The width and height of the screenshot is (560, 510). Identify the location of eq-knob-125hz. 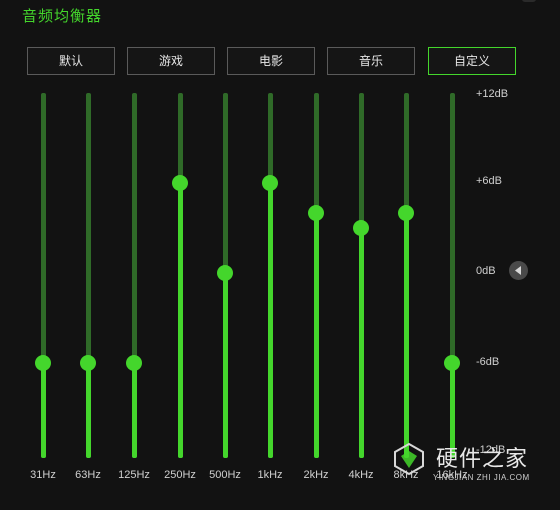
(134, 363).